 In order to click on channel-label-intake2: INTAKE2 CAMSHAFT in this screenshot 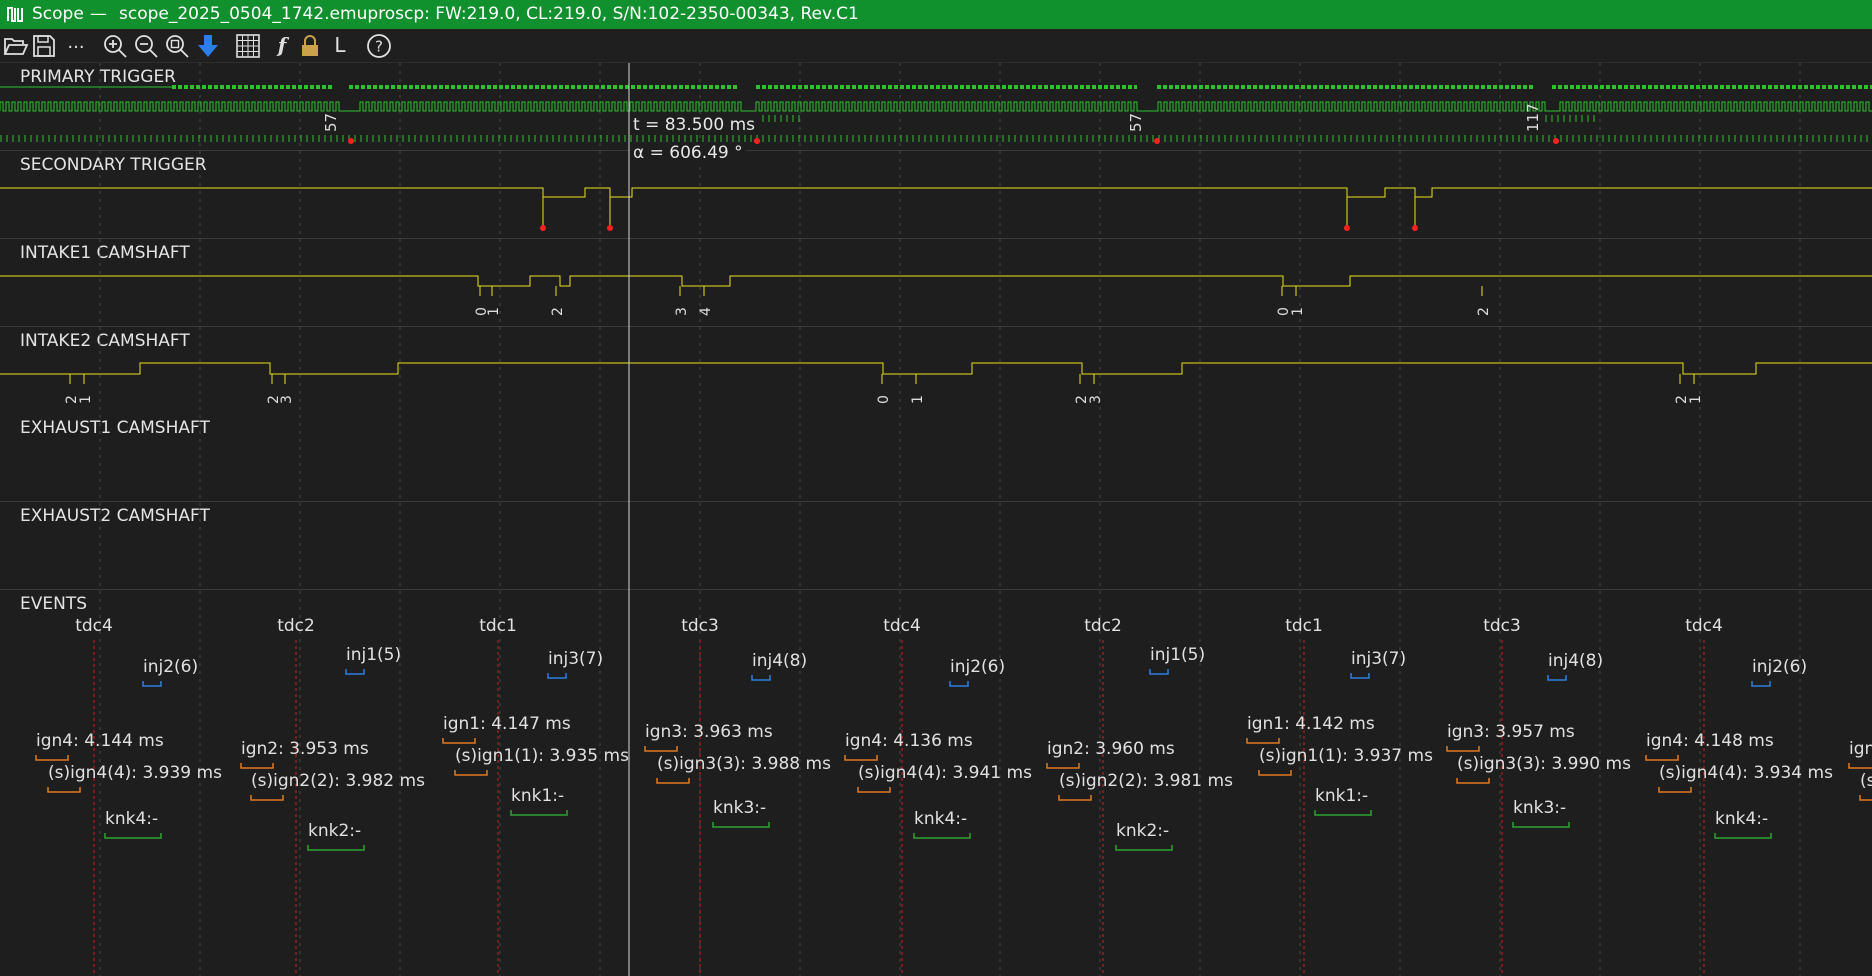, I will do `click(105, 341)`.